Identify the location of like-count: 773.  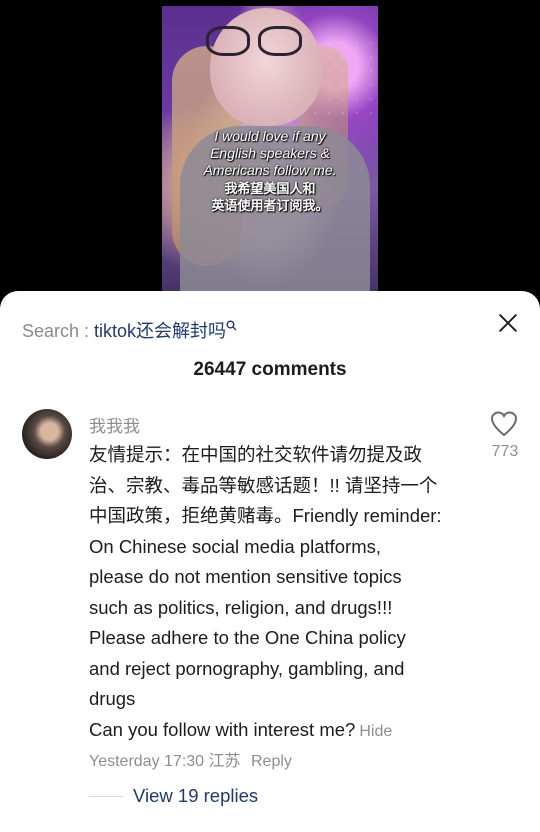
(505, 451).